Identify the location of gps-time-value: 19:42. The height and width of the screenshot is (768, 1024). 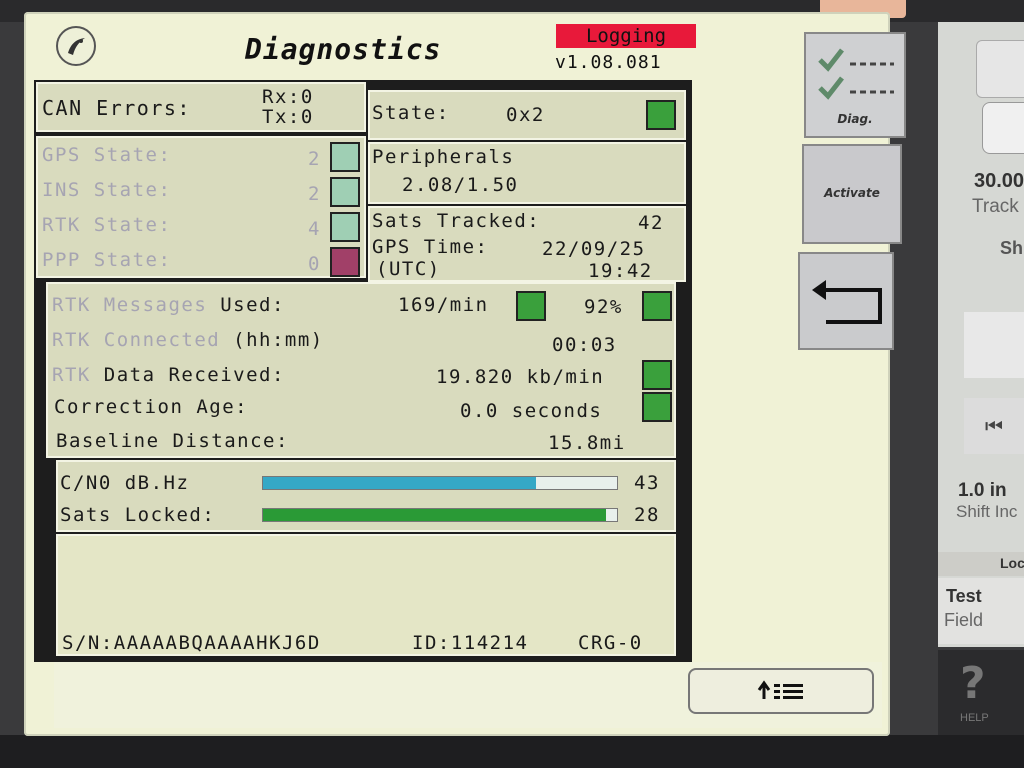
(620, 271).